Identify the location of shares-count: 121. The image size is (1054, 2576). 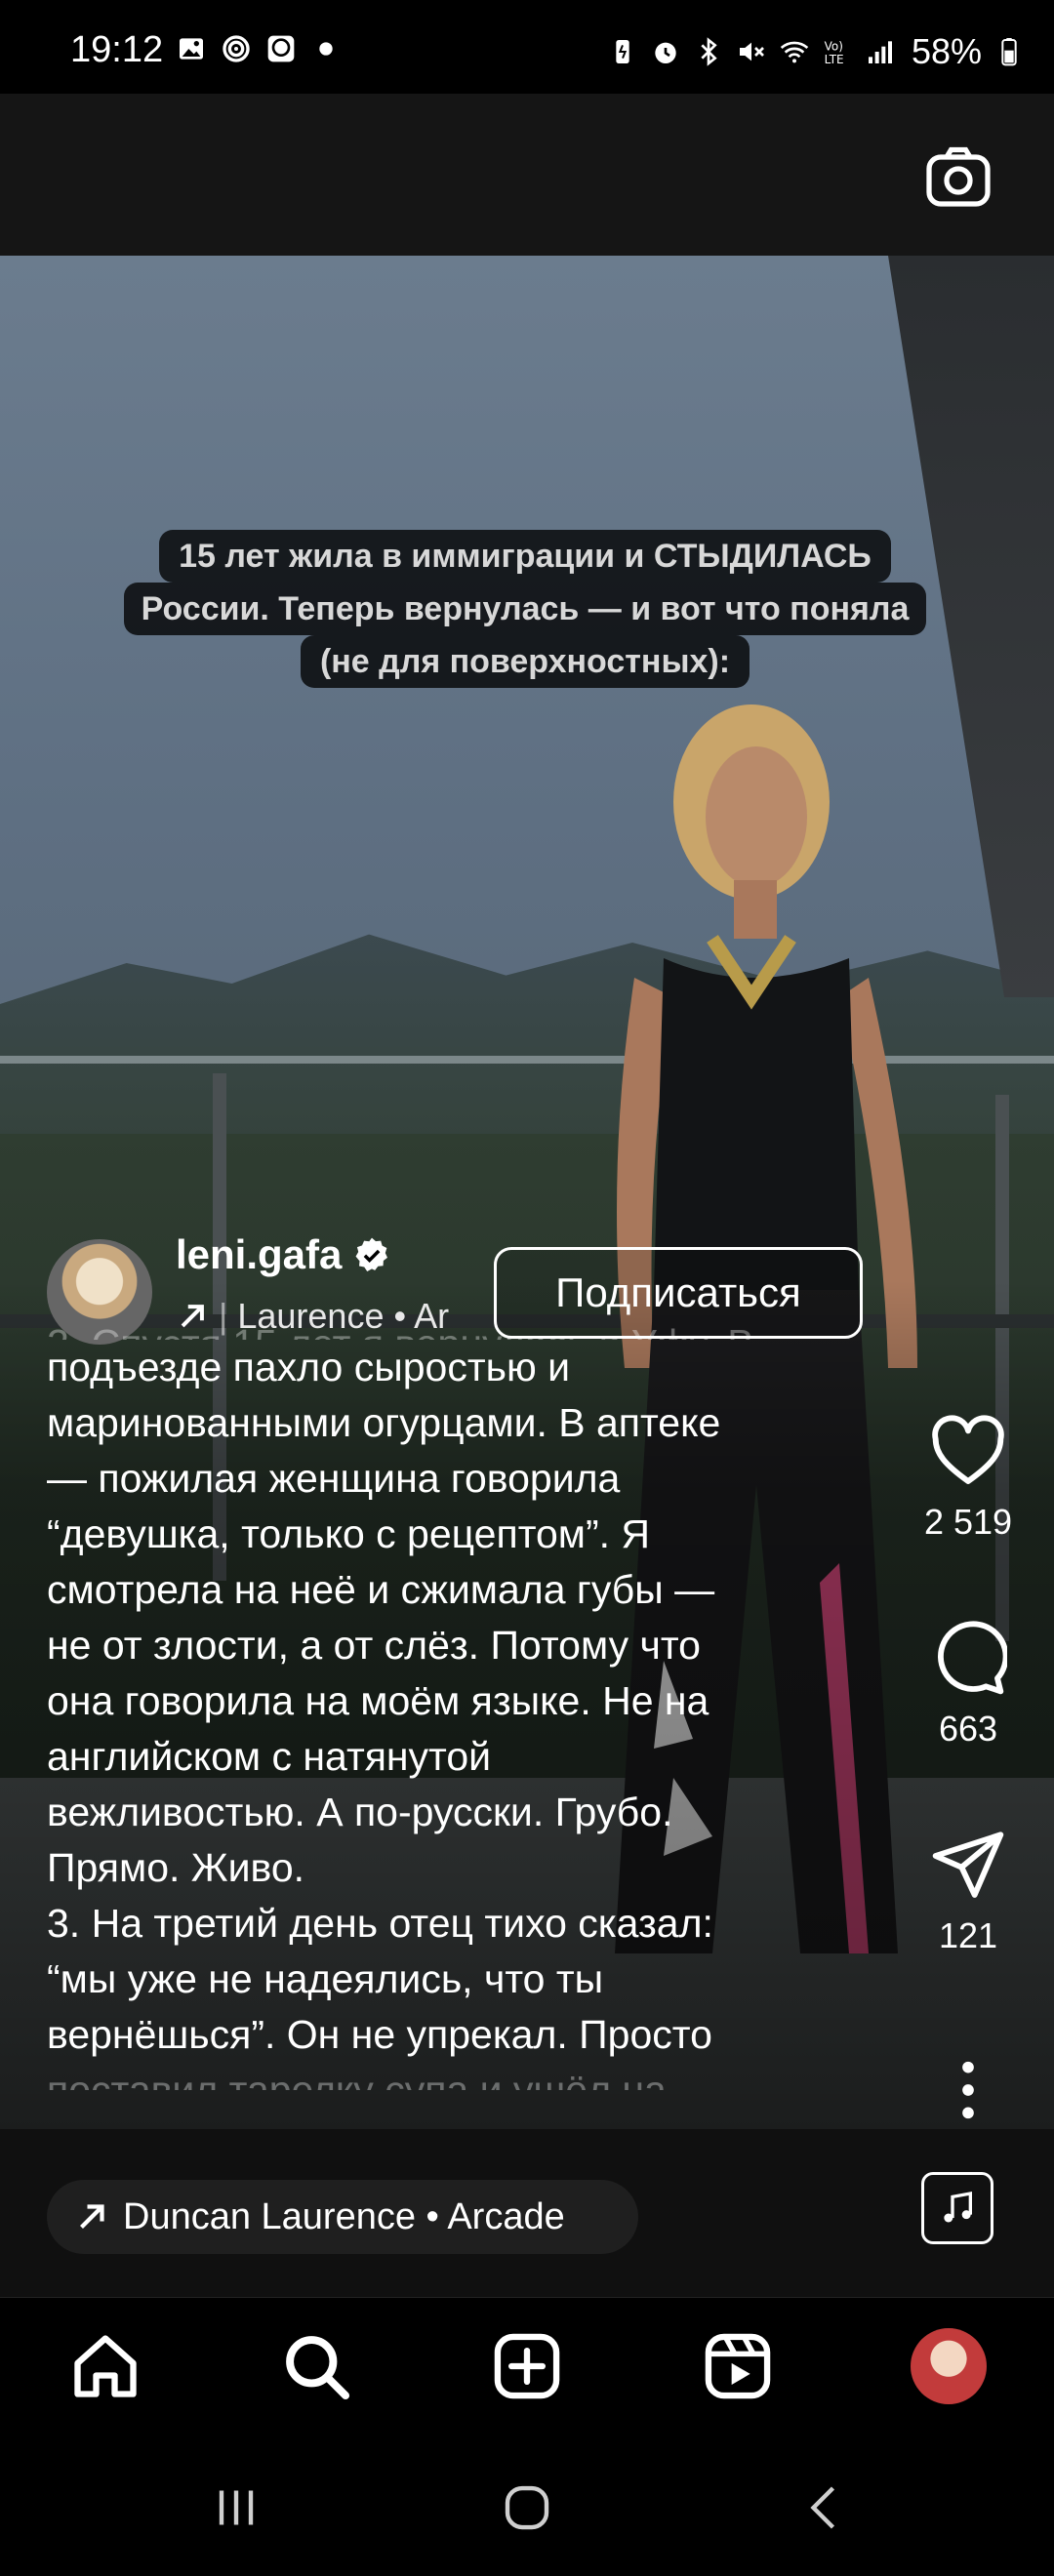
(968, 1935).